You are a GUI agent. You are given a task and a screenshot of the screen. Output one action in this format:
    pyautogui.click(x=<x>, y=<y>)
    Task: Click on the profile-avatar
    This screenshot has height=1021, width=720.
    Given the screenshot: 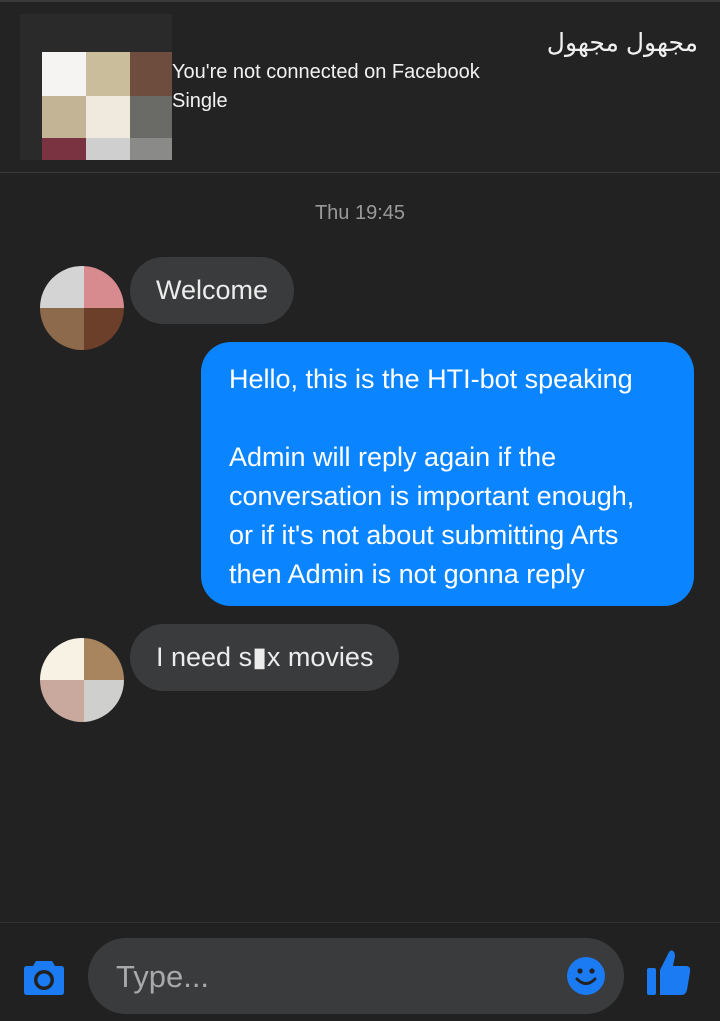 What is the action you would take?
    pyautogui.click(x=96, y=87)
    